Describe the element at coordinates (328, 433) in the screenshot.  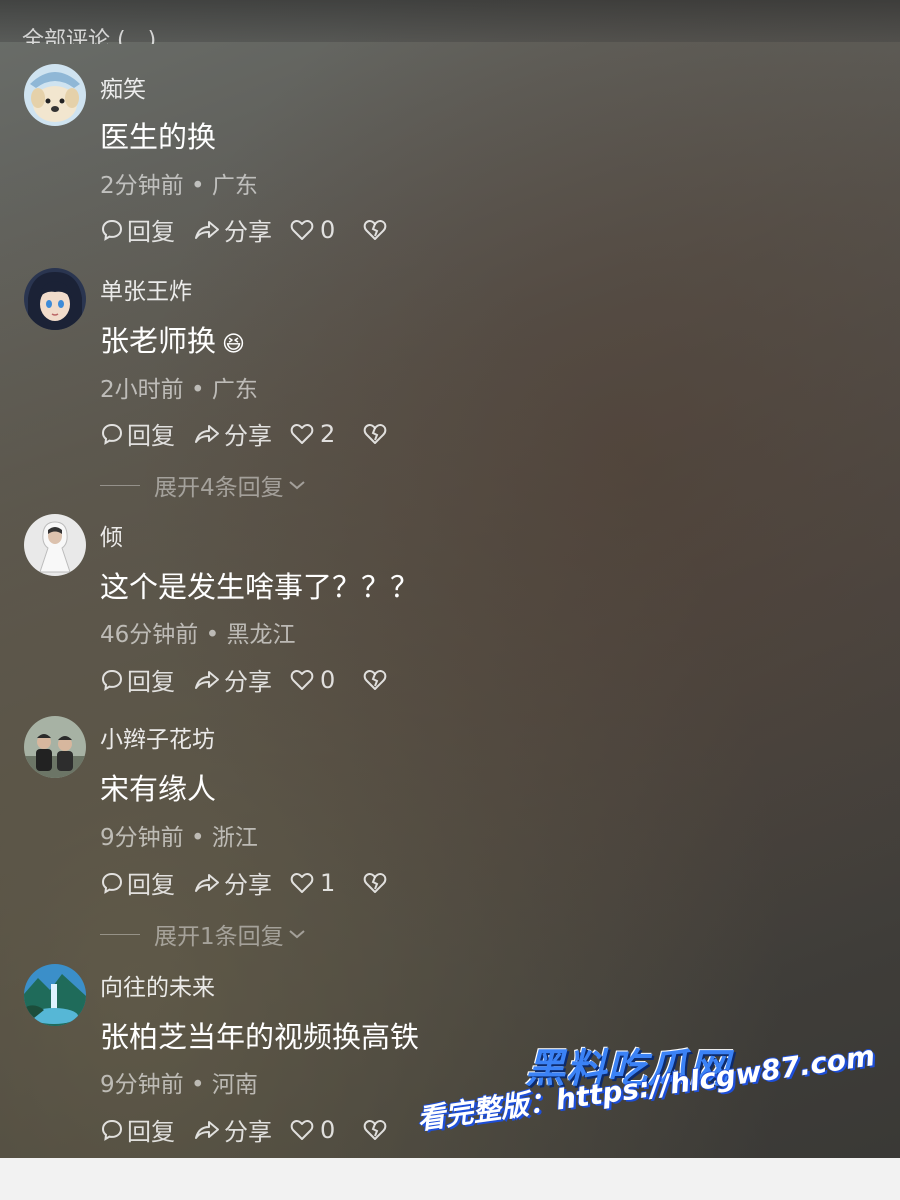
I see `like-count: 2` at that location.